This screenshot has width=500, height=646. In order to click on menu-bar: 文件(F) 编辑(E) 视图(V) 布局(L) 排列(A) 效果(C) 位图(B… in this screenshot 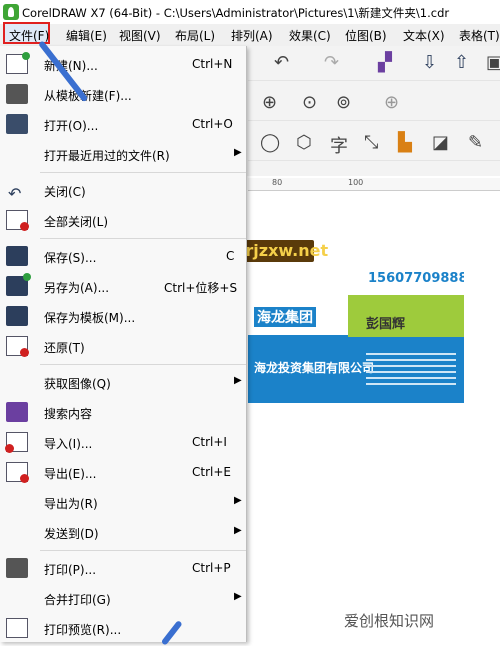, I will do `click(250, 34)`.